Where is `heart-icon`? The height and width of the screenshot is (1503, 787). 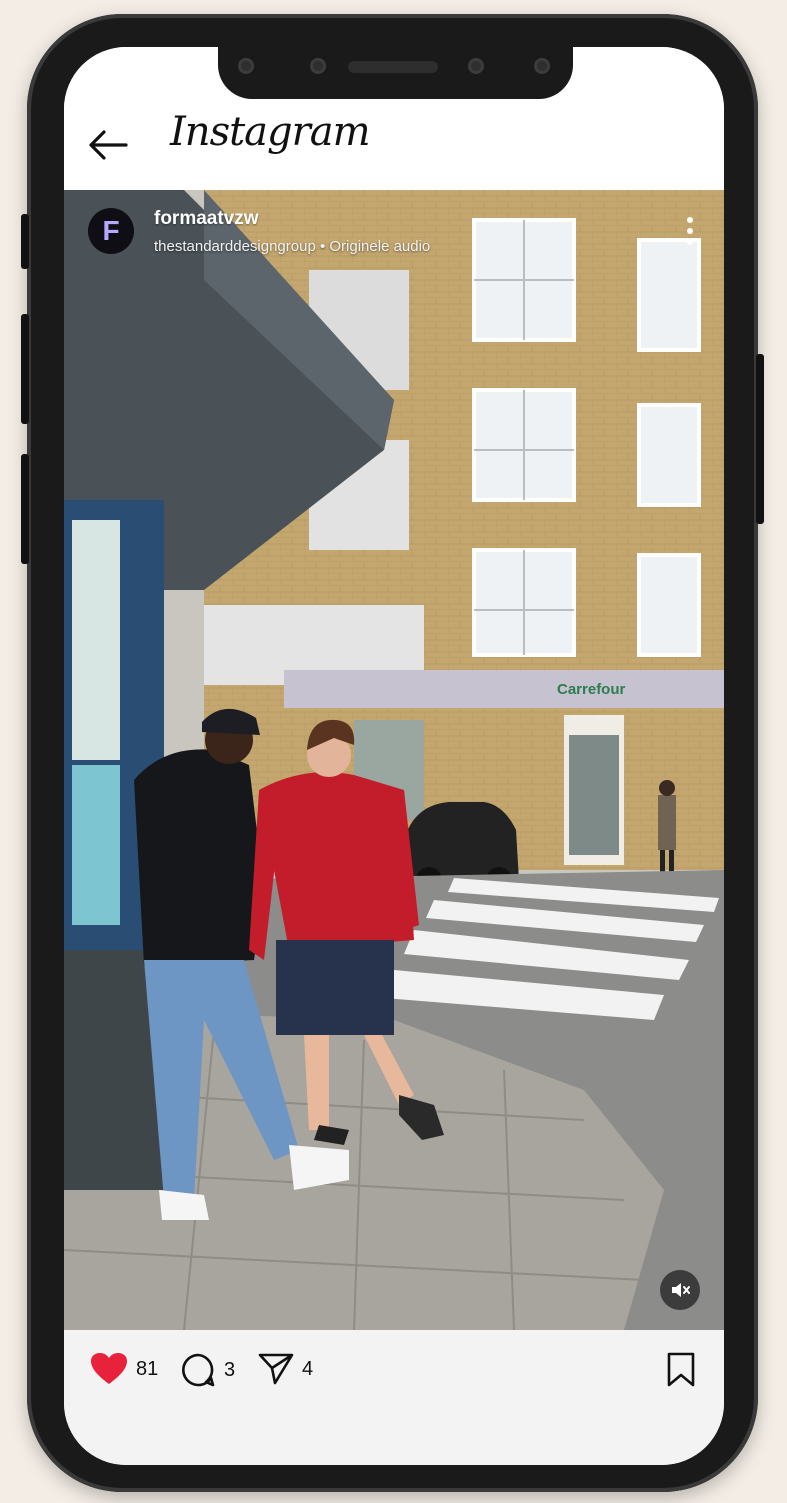 heart-icon is located at coordinates (109, 1369).